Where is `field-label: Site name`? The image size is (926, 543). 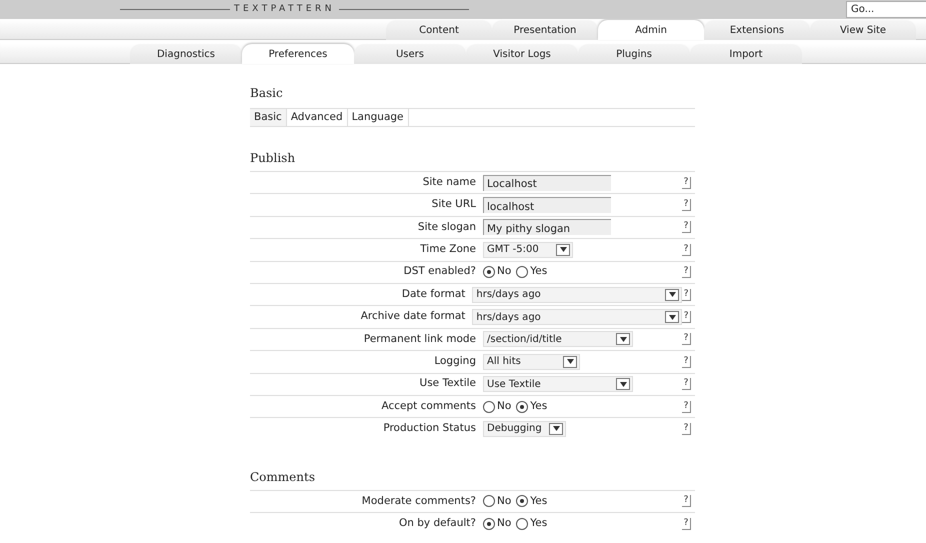
field-label: Site name is located at coordinates (449, 182).